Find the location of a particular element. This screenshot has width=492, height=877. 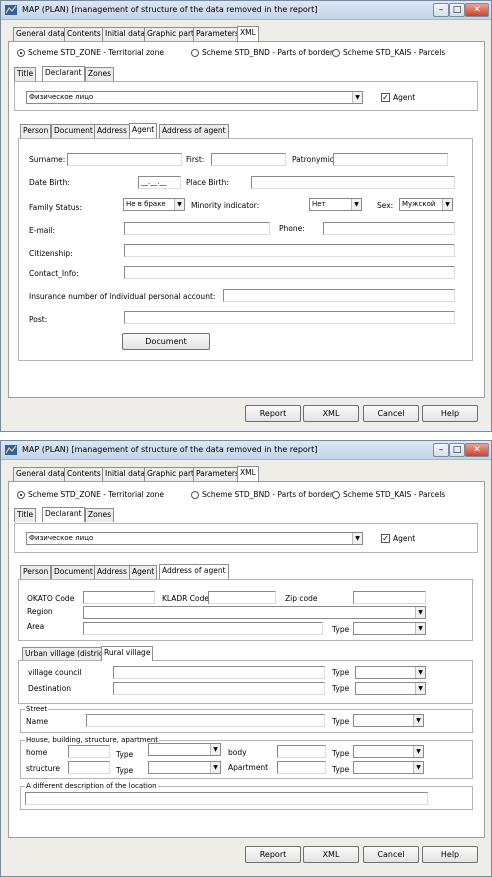

house-group-caption: House, building, structure, apartment is located at coordinates (92, 740).